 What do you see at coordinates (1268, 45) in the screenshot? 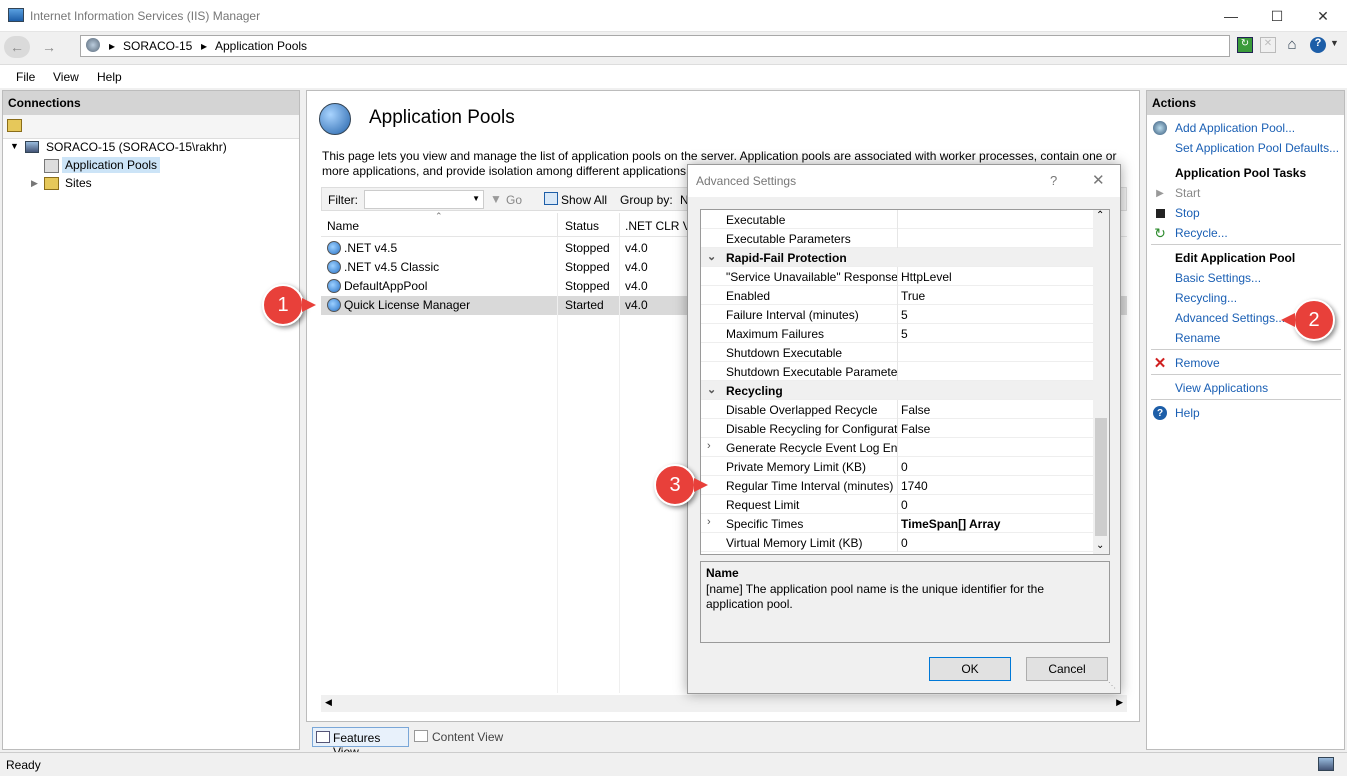
I see `stop-icon: ✕` at bounding box center [1268, 45].